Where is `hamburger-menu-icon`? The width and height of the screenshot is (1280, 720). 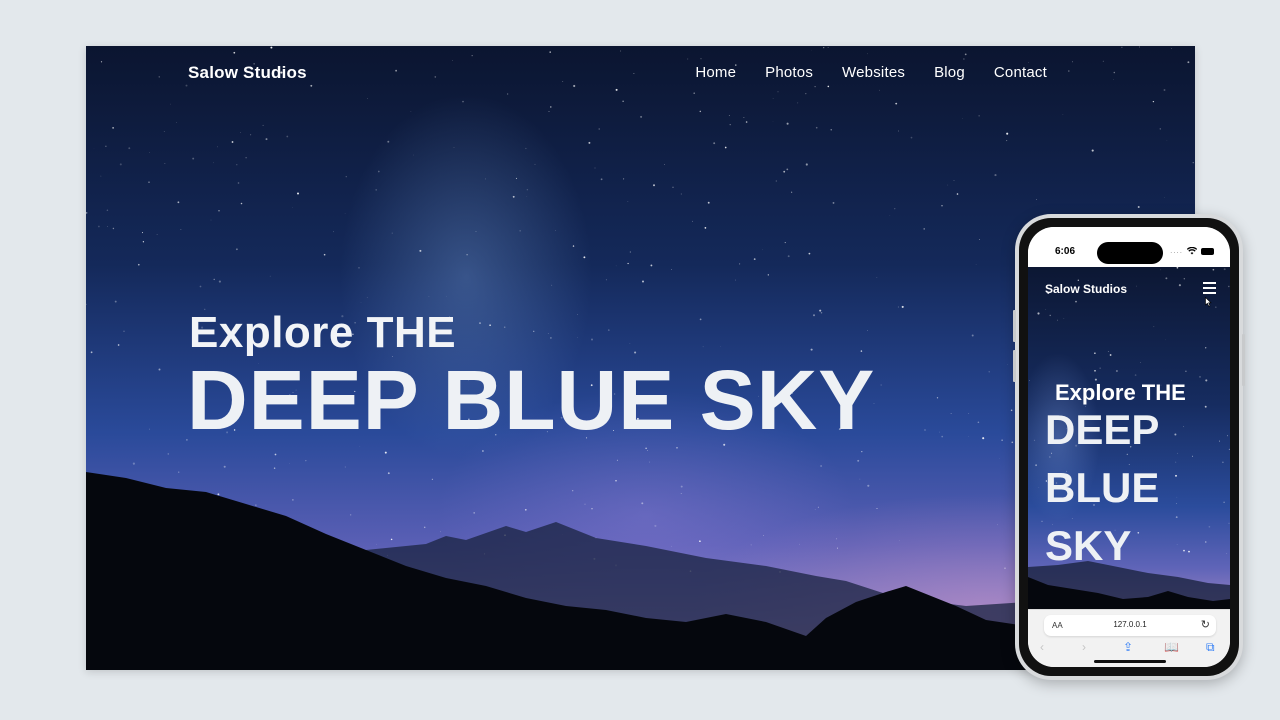
hamburger-menu-icon is located at coordinates (1209, 288).